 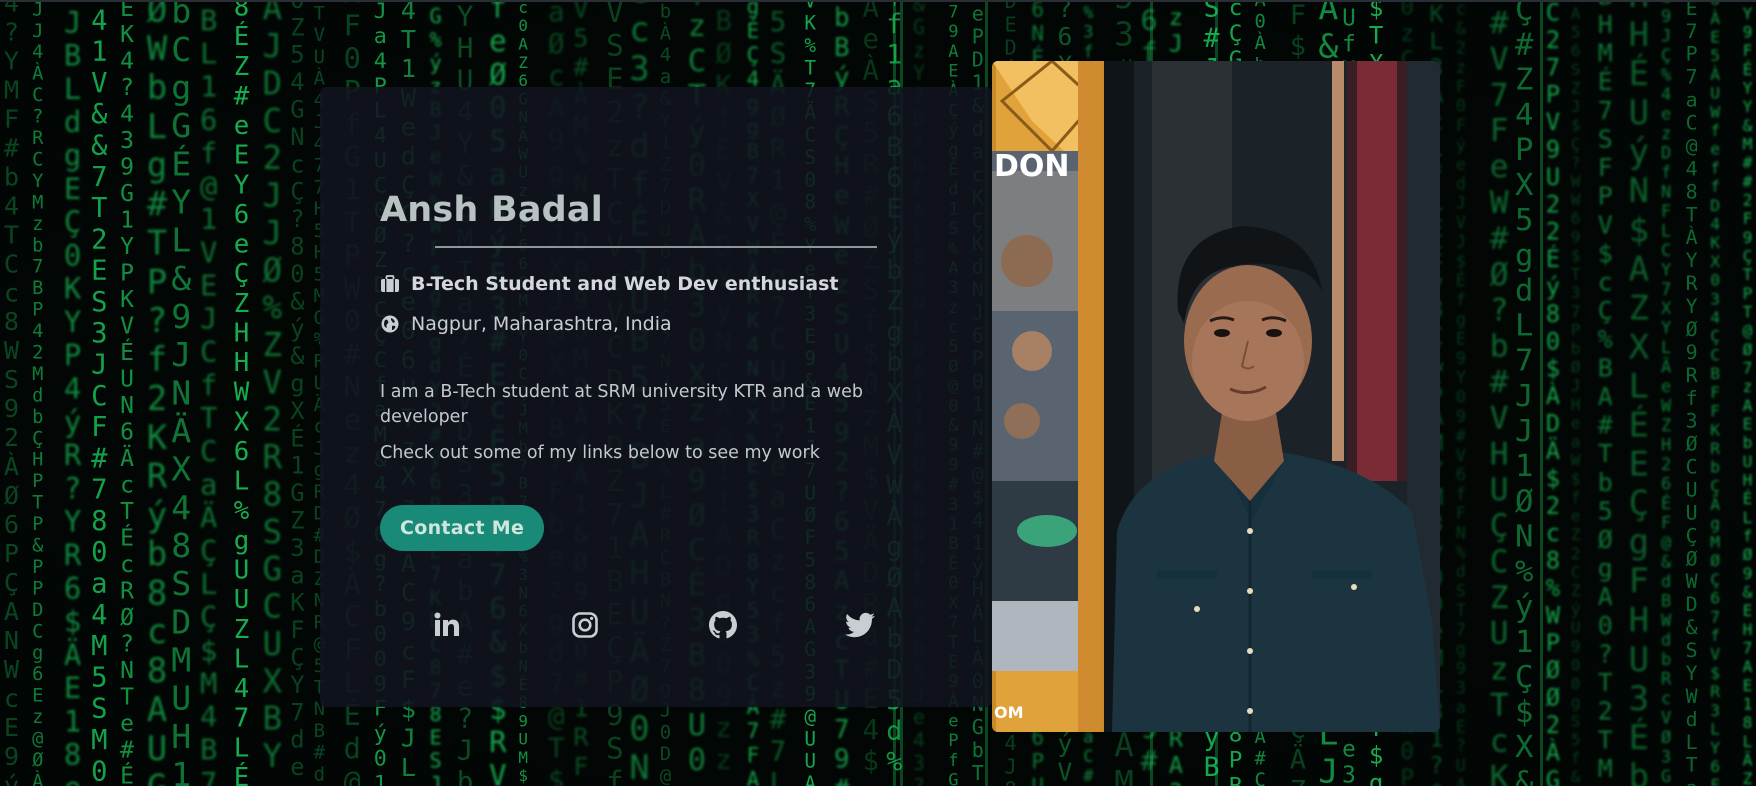 I want to click on svg-text: 9bCgGÉYL&9JNÄX48SDMUH1, so click(x=181, y=393).